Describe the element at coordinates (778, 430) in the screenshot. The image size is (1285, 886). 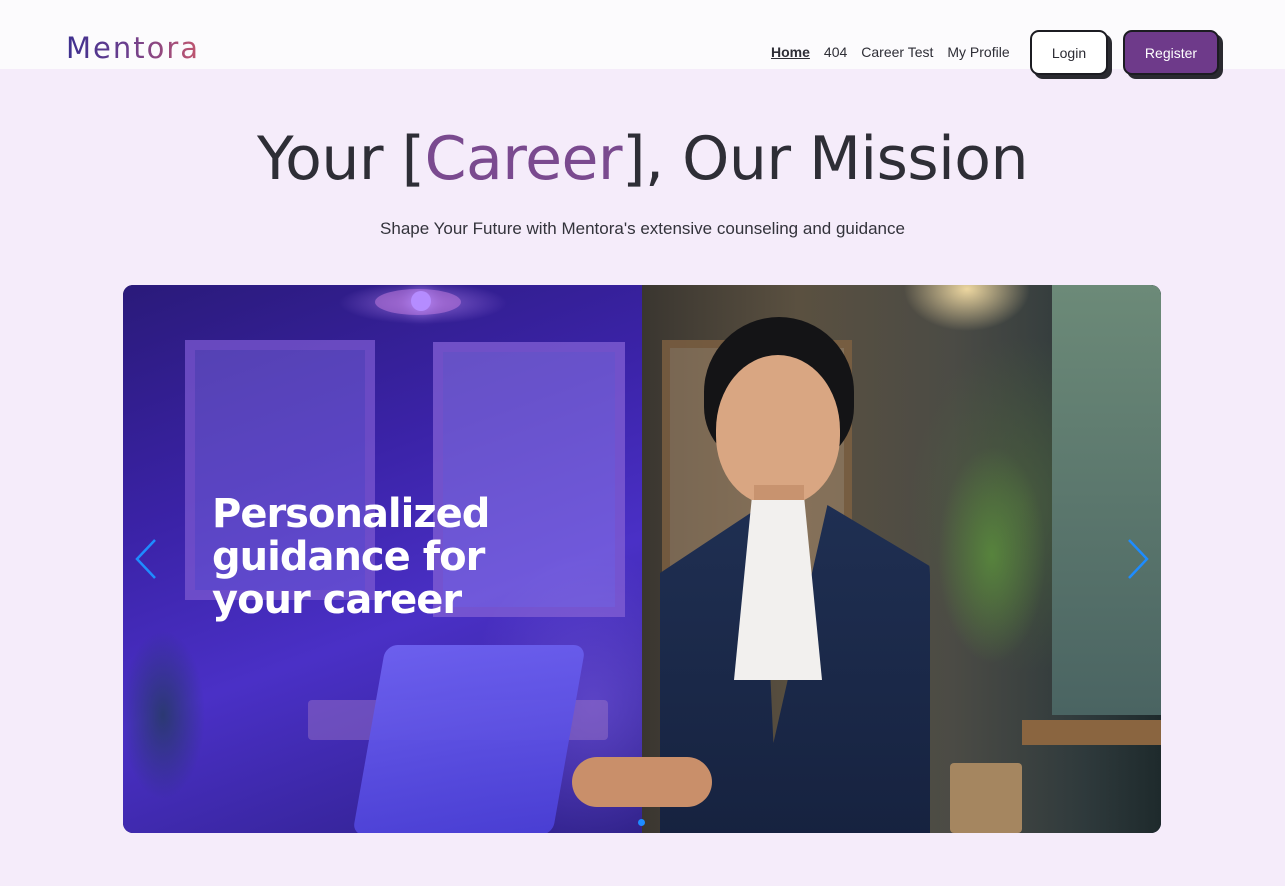
I see `person-face` at that location.